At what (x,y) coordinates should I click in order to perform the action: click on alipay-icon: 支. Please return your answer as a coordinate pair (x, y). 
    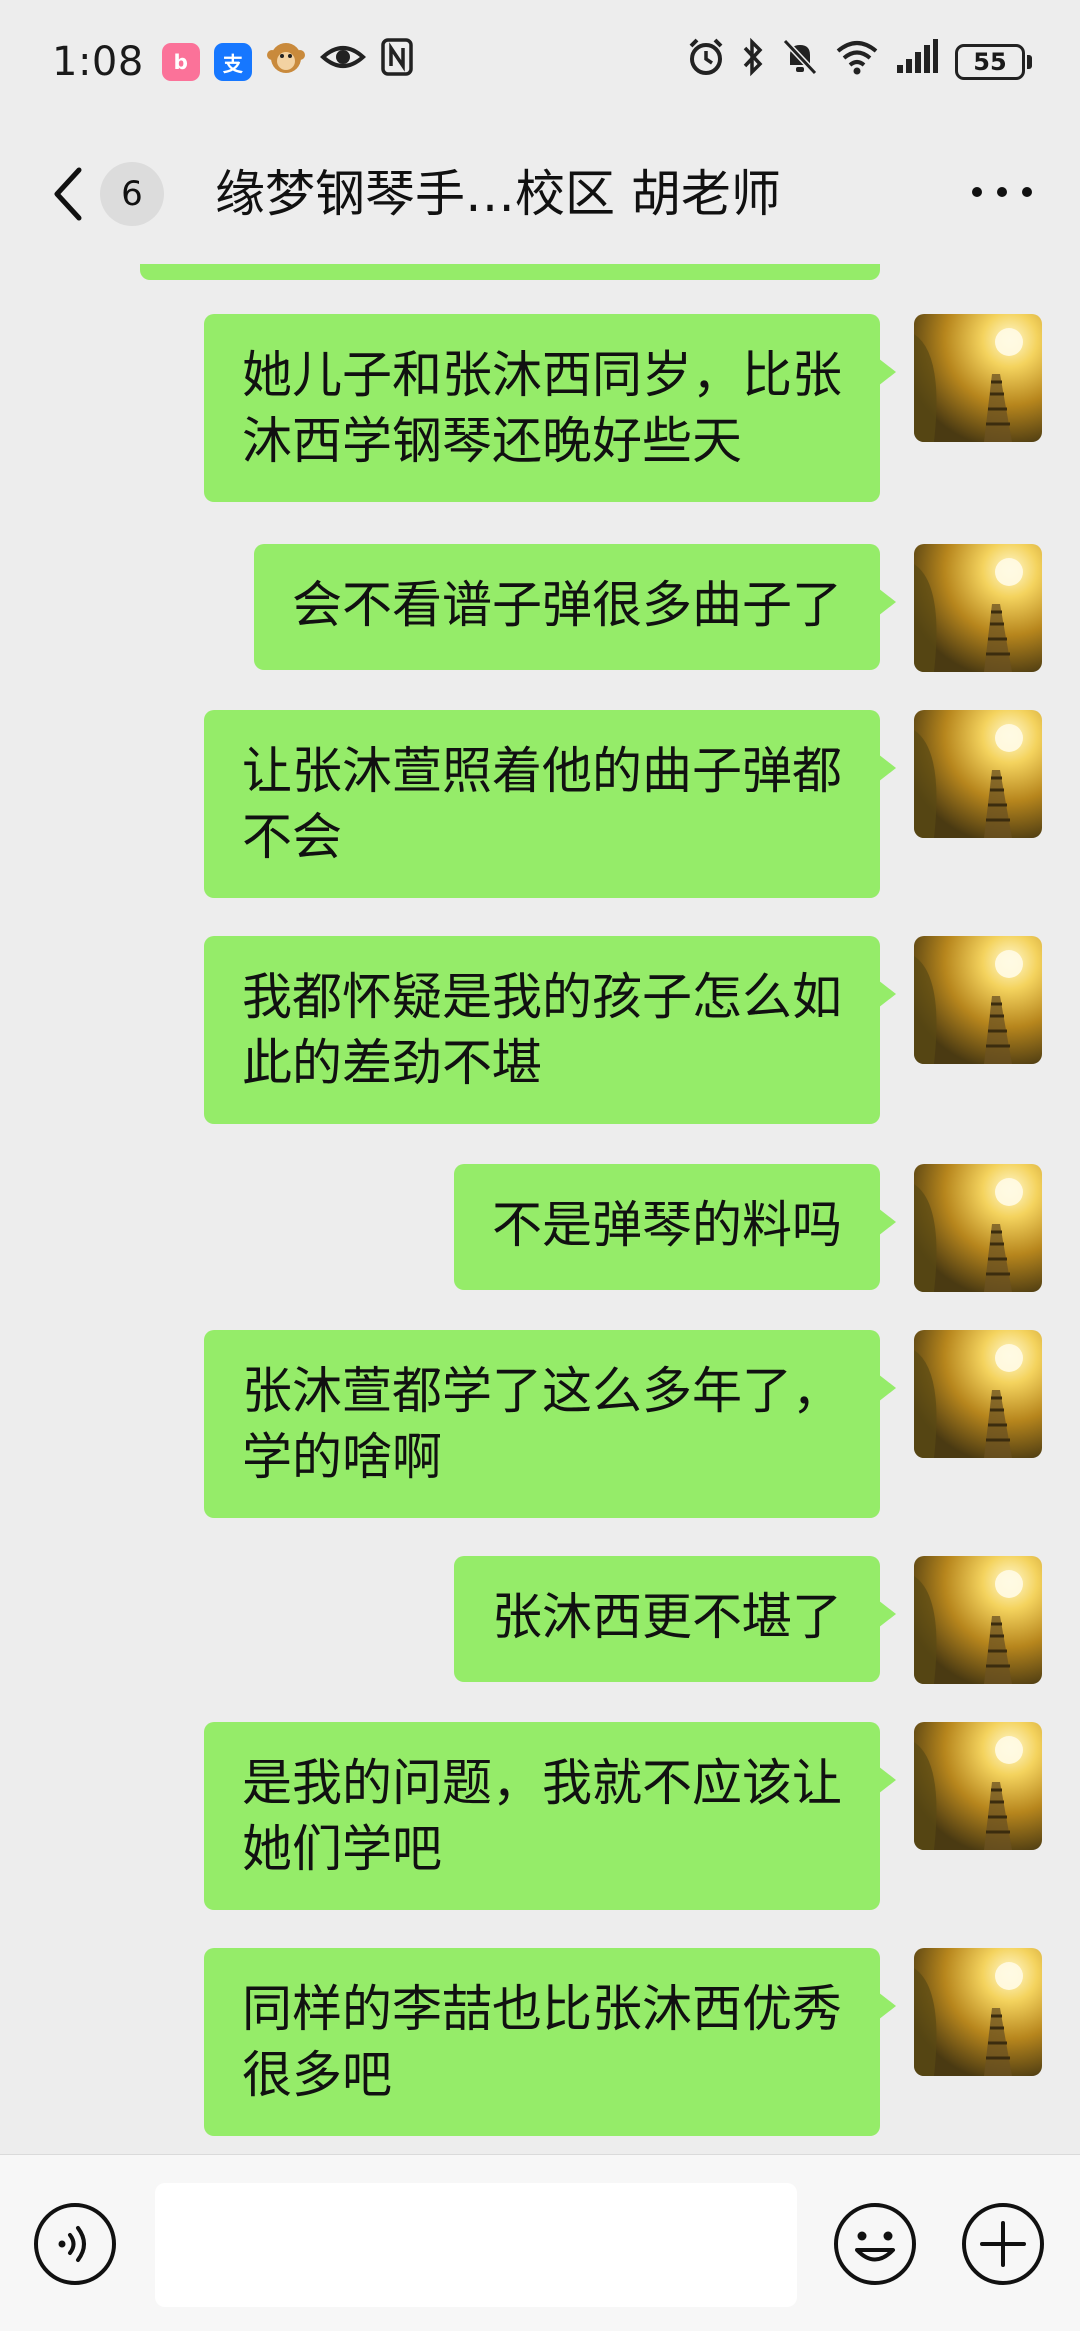
    Looking at the image, I should click on (232, 62).